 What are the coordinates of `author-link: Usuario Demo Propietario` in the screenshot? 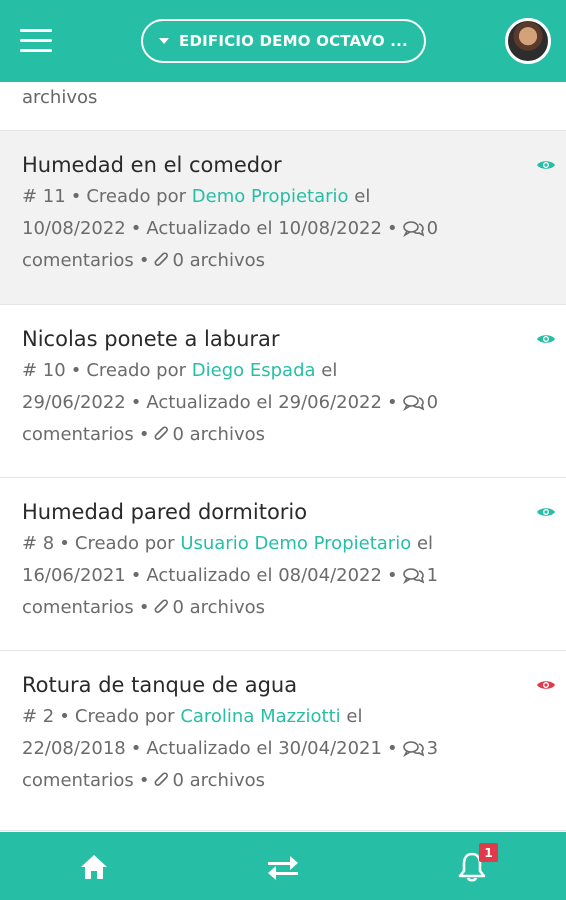 It's located at (295, 543).